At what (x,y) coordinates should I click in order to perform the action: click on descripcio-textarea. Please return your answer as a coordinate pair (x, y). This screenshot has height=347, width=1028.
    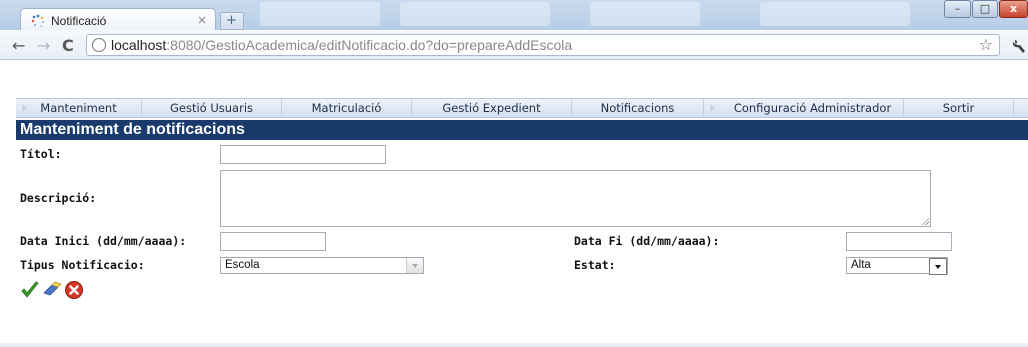
    Looking at the image, I should click on (575, 198).